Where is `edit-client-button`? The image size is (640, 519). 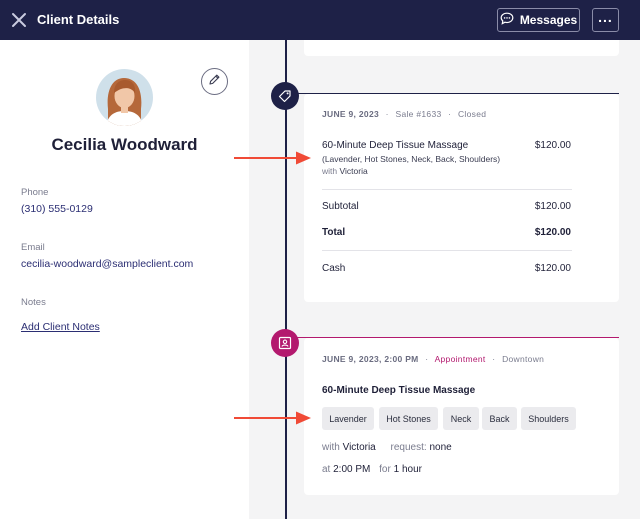 edit-client-button is located at coordinates (214, 81).